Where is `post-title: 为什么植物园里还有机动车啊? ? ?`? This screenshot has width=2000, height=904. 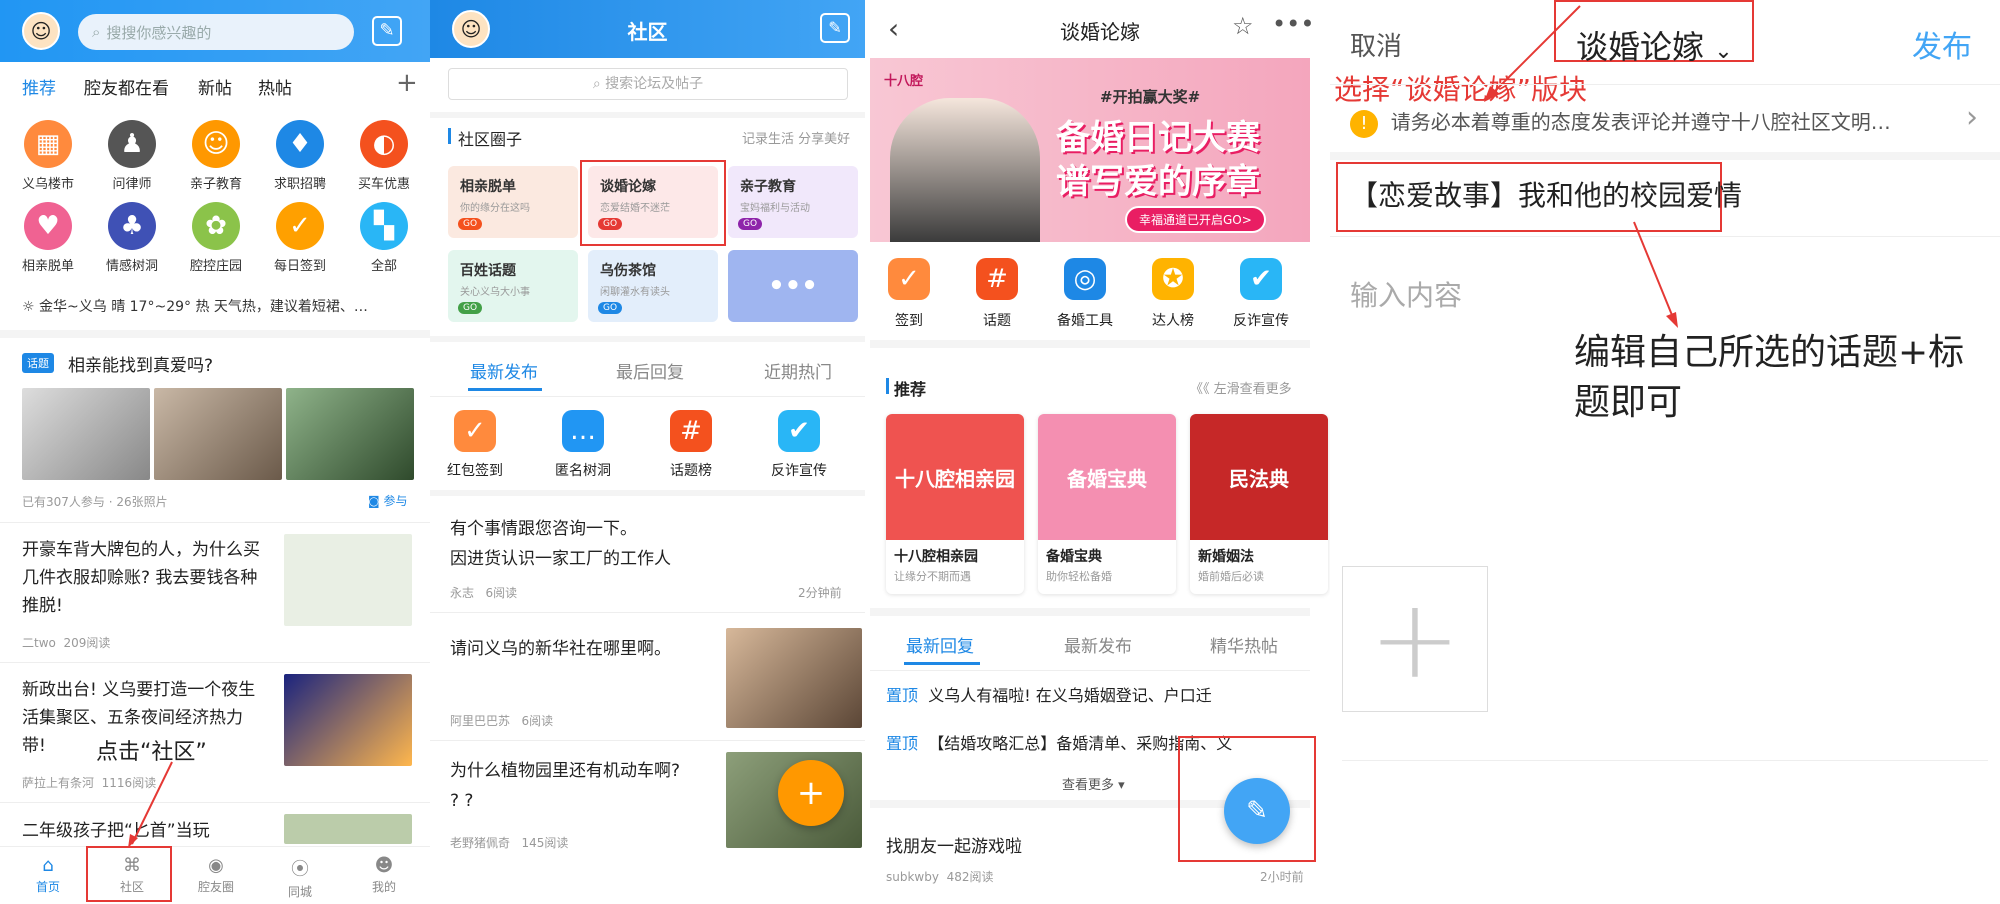
post-title: 为什么植物园里还有机动车啊? ? ? is located at coordinates (570, 786).